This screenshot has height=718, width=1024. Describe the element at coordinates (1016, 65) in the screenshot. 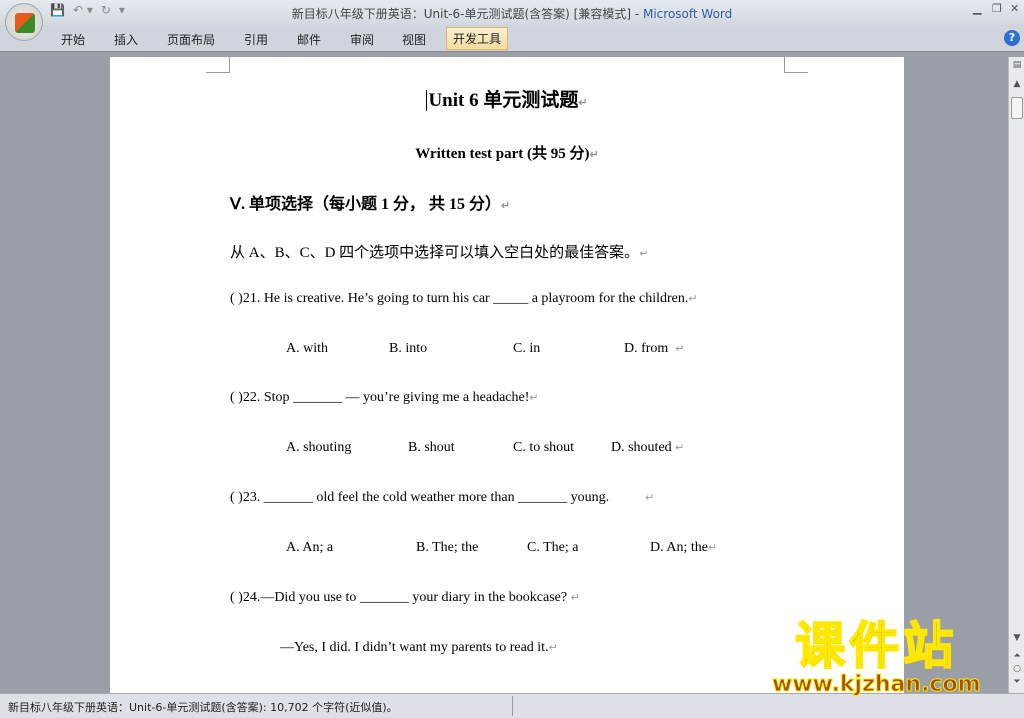

I see `ruler-toggle-icon: ▤` at that location.